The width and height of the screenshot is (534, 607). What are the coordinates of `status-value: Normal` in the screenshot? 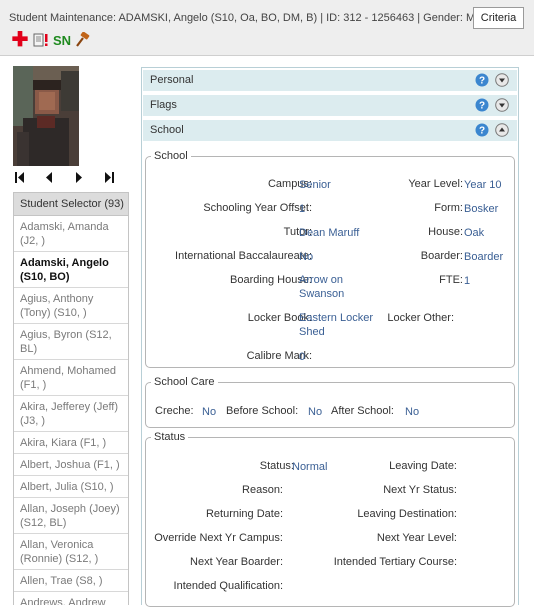 It's located at (310, 467).